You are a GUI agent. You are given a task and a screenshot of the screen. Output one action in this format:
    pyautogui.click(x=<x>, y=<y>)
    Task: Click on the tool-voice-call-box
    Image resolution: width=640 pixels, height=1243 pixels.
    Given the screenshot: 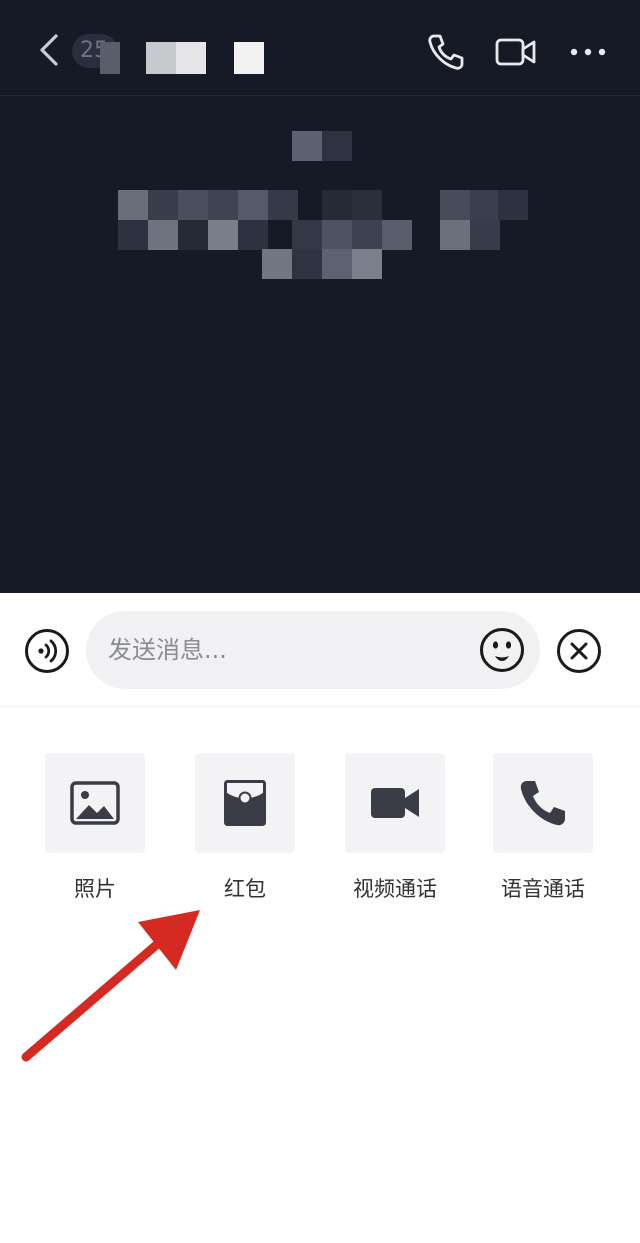 What is the action you would take?
    pyautogui.click(x=543, y=803)
    